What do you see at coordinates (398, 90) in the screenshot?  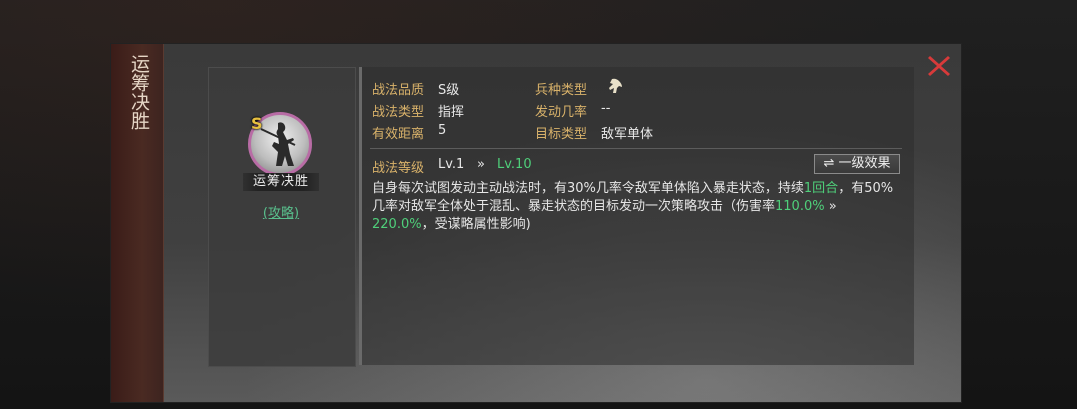 I see `quality-label: 战法品质` at bounding box center [398, 90].